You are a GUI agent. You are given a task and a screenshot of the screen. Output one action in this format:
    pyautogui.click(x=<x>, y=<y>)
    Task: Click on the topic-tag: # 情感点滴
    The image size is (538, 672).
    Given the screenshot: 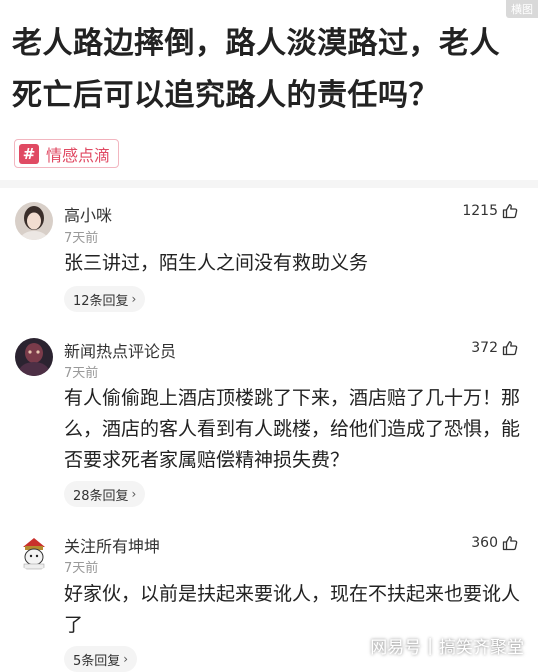 What is the action you would take?
    pyautogui.click(x=67, y=153)
    